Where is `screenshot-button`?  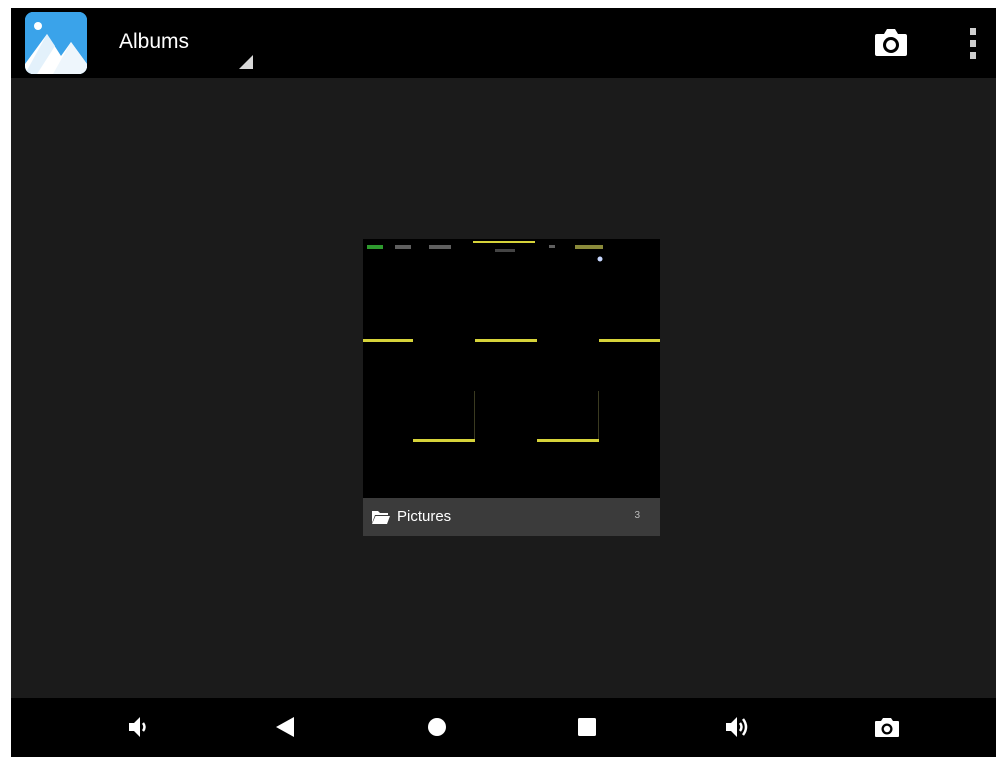 screenshot-button is located at coordinates (887, 727).